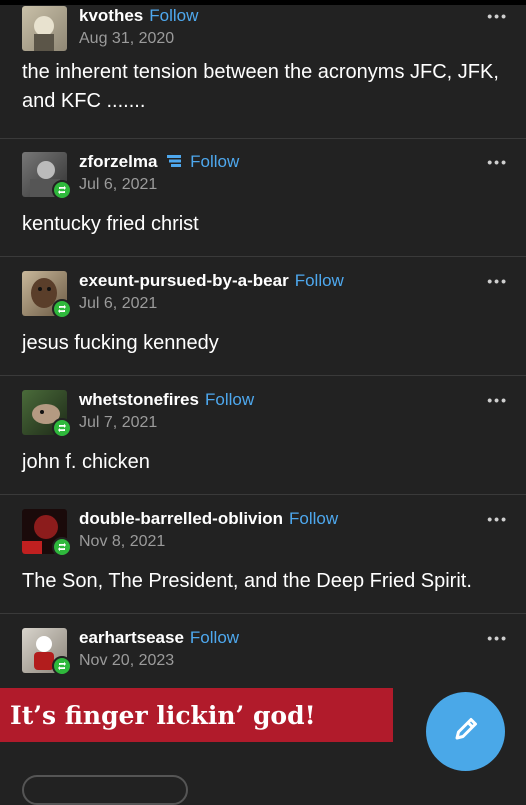 The image size is (526, 805). What do you see at coordinates (86, 462) in the screenshot?
I see `post-text: john f. chicken` at bounding box center [86, 462].